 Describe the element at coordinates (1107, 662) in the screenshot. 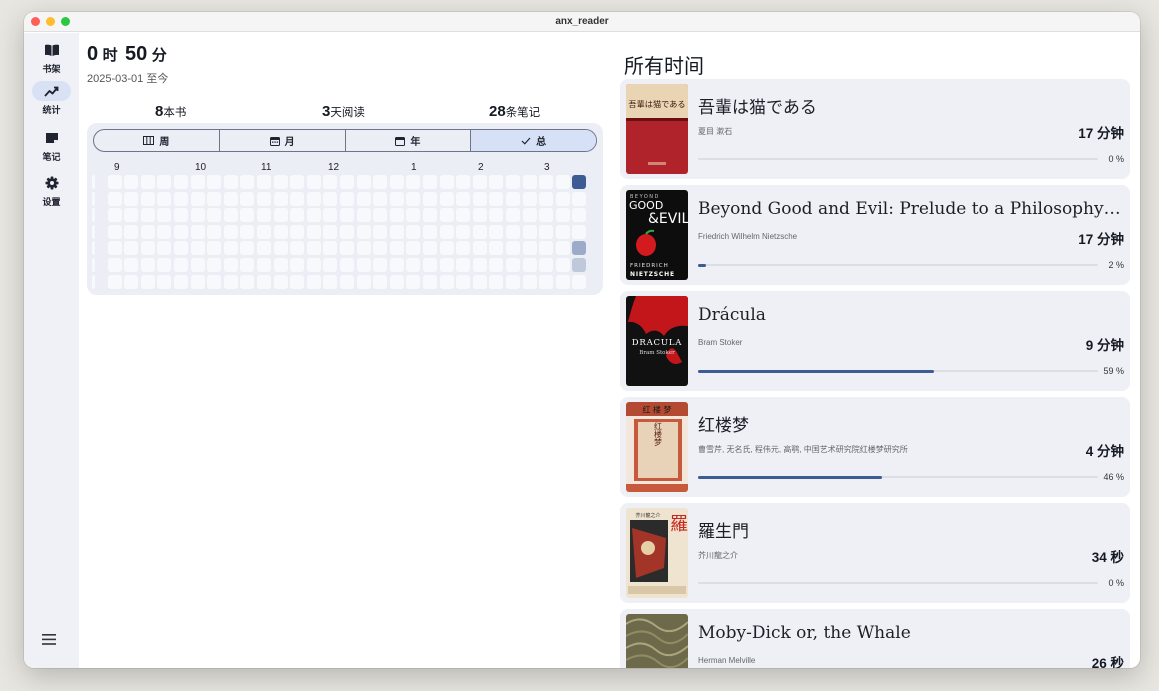

I see `book-reading-time: 26 秒` at that location.